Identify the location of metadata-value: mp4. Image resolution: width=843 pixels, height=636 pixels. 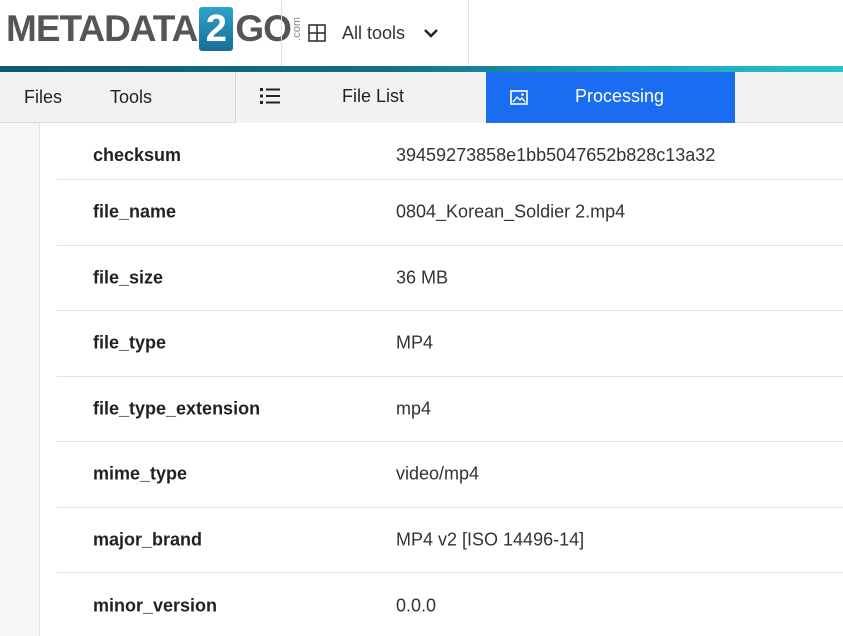
(414, 408).